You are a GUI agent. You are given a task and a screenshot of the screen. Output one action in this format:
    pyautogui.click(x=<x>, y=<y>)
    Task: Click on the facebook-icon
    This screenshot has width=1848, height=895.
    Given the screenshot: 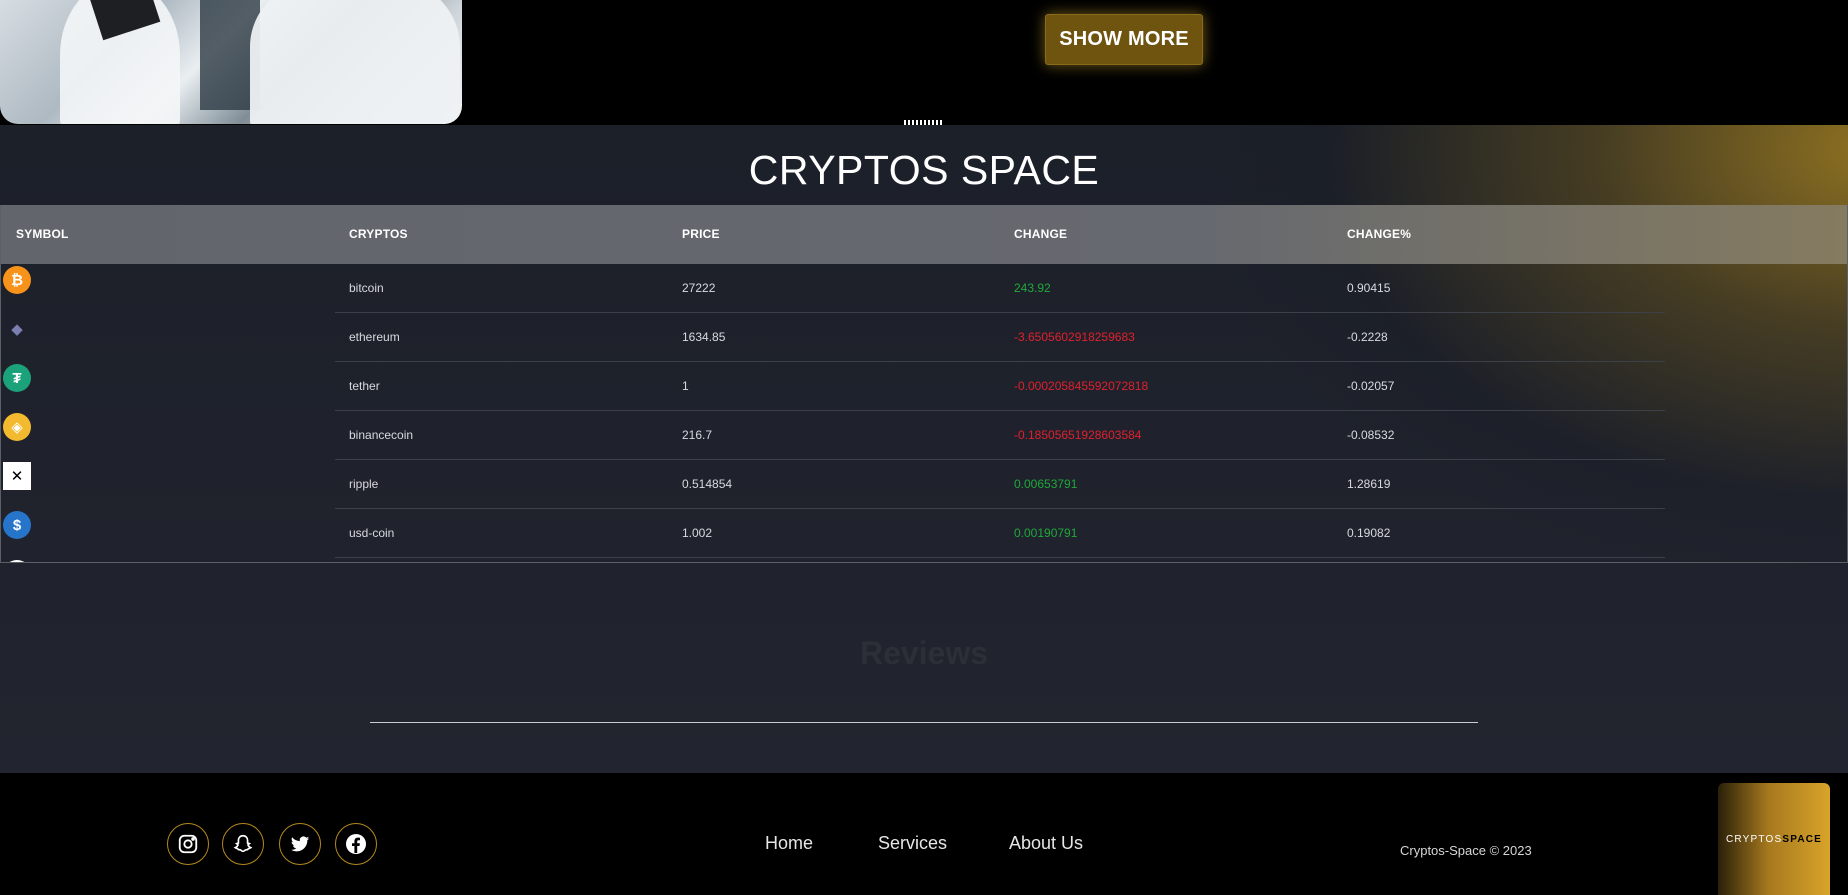 What is the action you would take?
    pyautogui.click(x=356, y=844)
    